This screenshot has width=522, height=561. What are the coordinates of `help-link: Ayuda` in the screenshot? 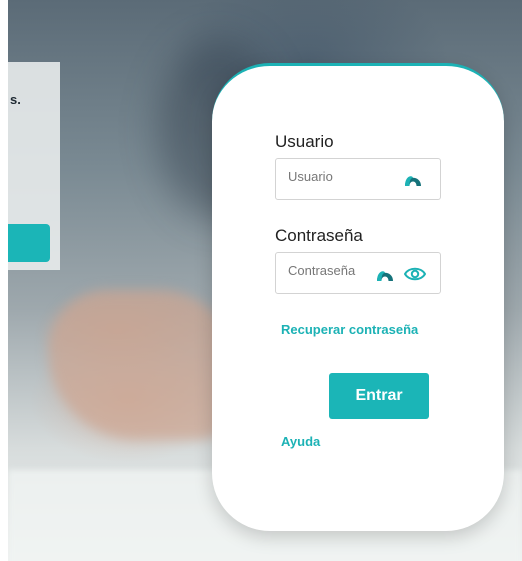 It's located at (300, 441).